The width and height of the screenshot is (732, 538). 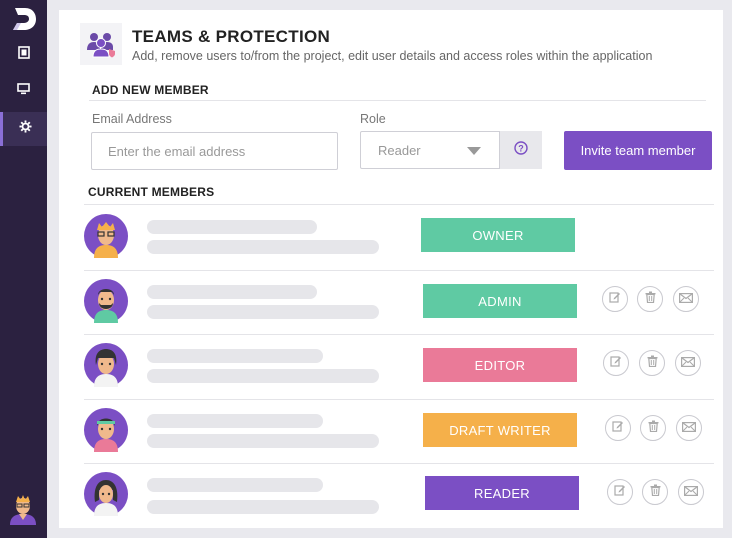 What do you see at coordinates (399, 496) in the screenshot?
I see `member-row: READER` at bounding box center [399, 496].